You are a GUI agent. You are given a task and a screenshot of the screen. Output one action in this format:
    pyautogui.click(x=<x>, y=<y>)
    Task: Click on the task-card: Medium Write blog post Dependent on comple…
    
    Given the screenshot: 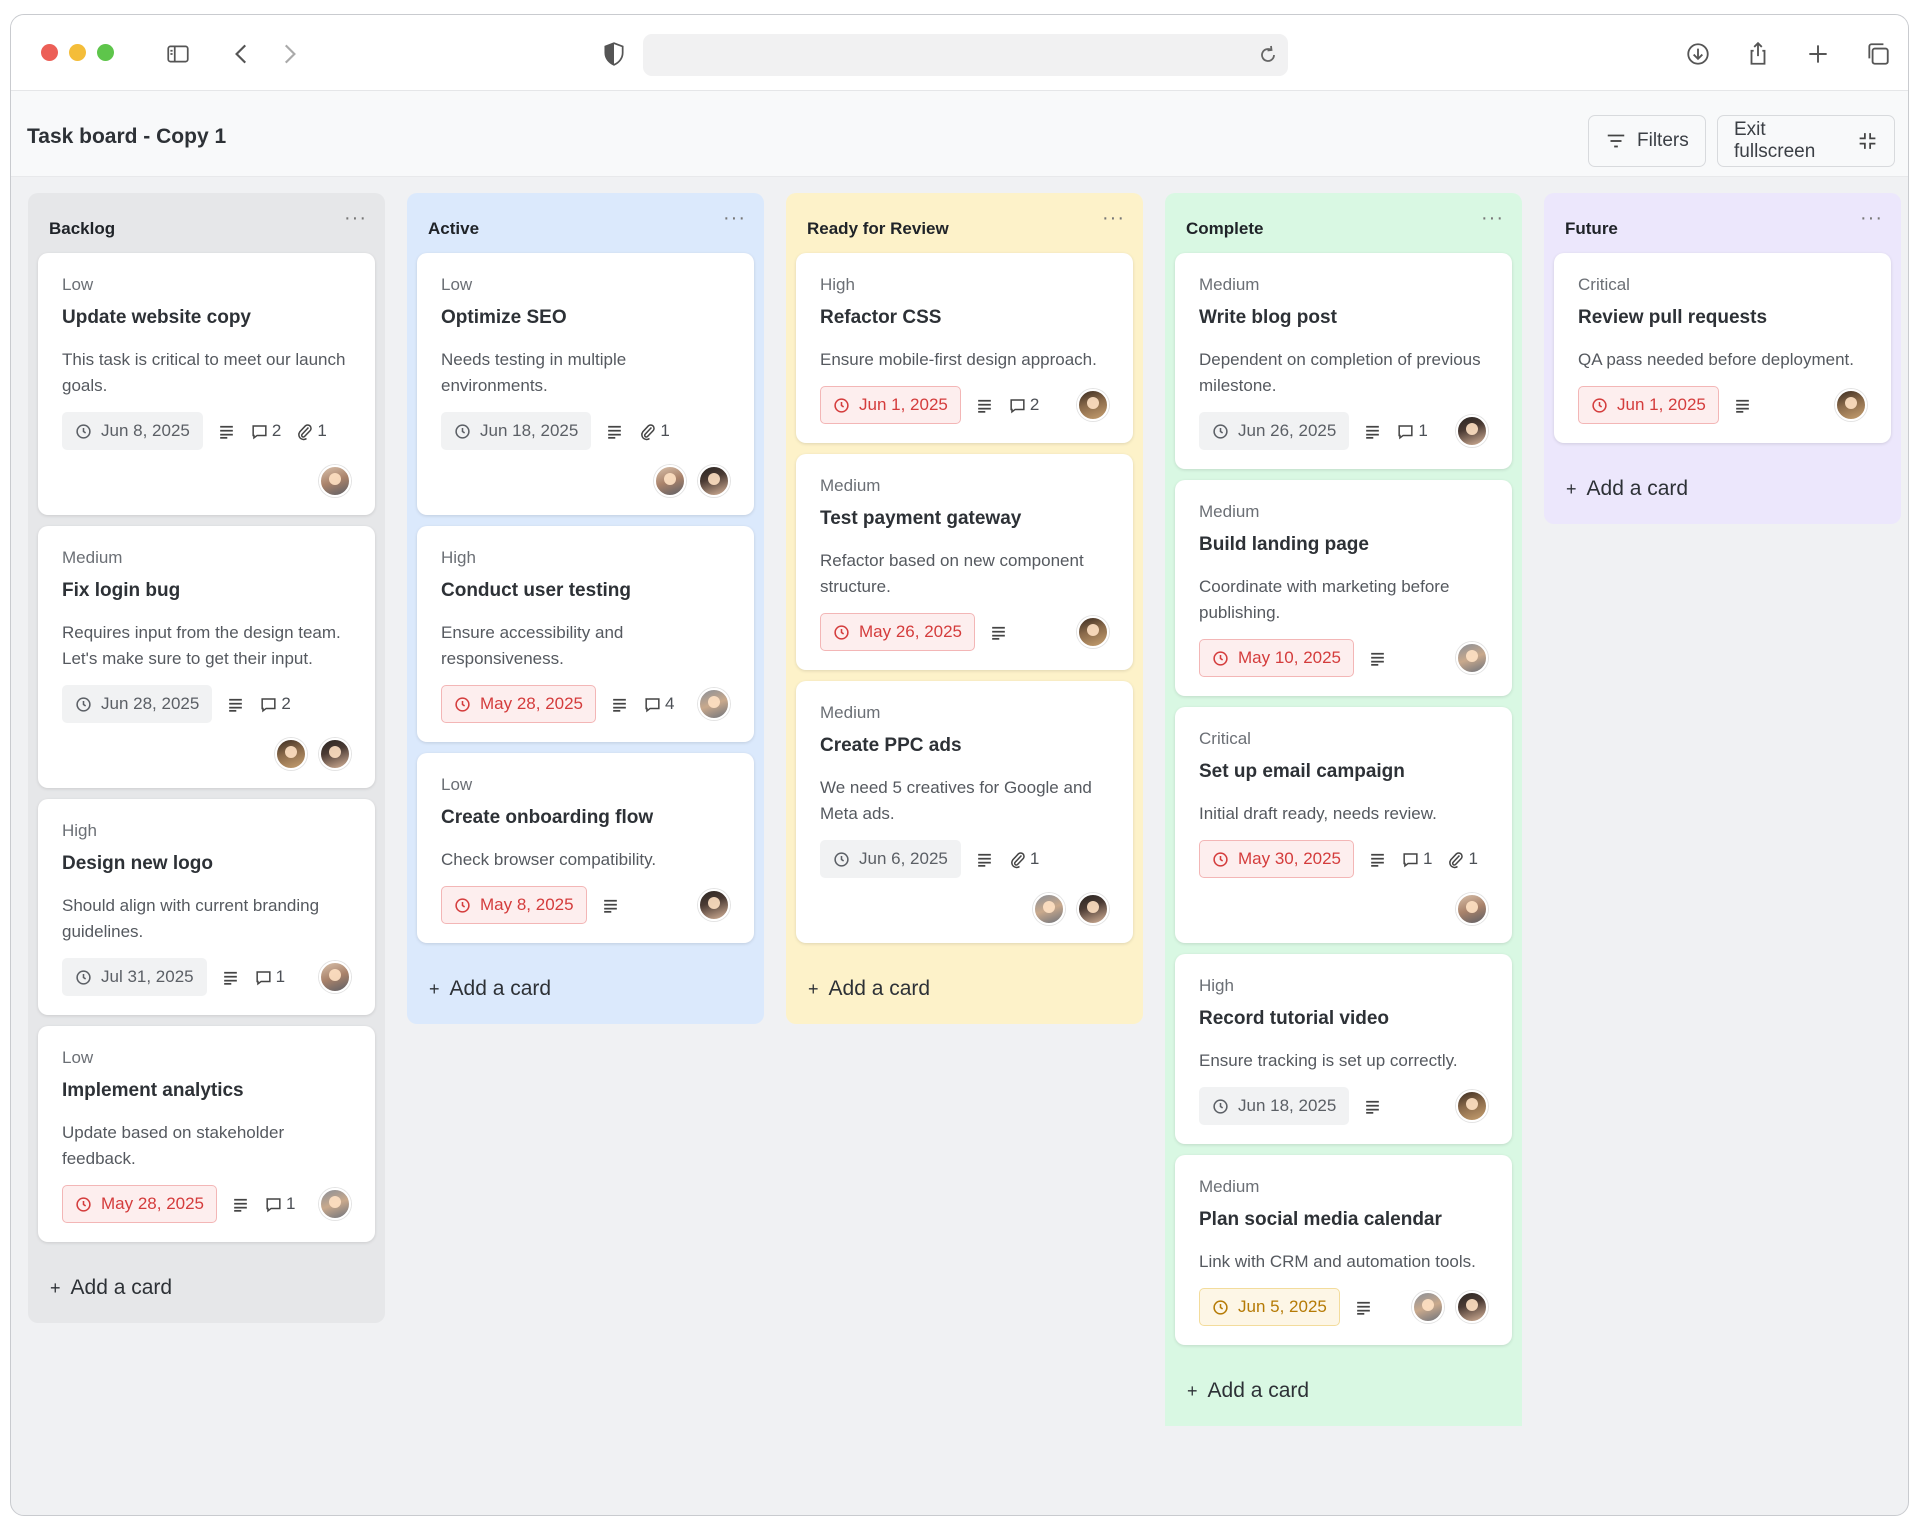 What is the action you would take?
    pyautogui.click(x=1343, y=361)
    